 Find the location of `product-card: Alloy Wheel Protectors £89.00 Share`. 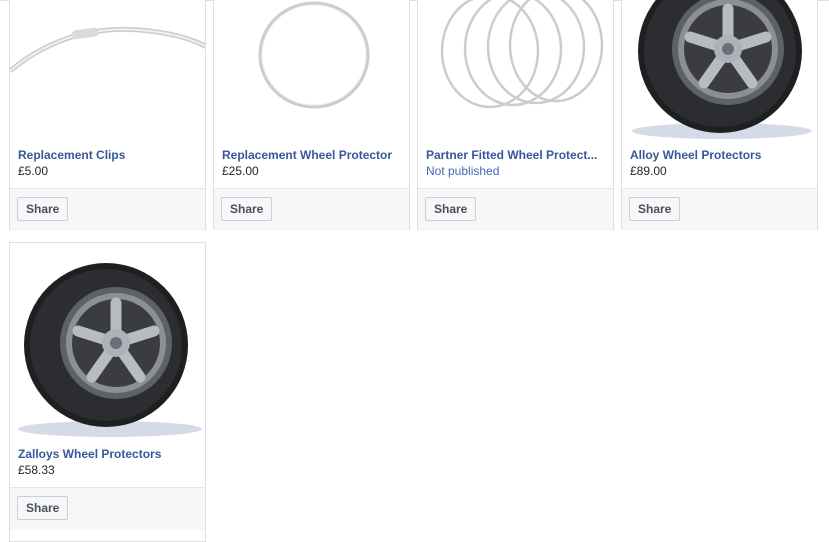

product-card: Alloy Wheel Protectors £89.00 Share is located at coordinates (719, 115).